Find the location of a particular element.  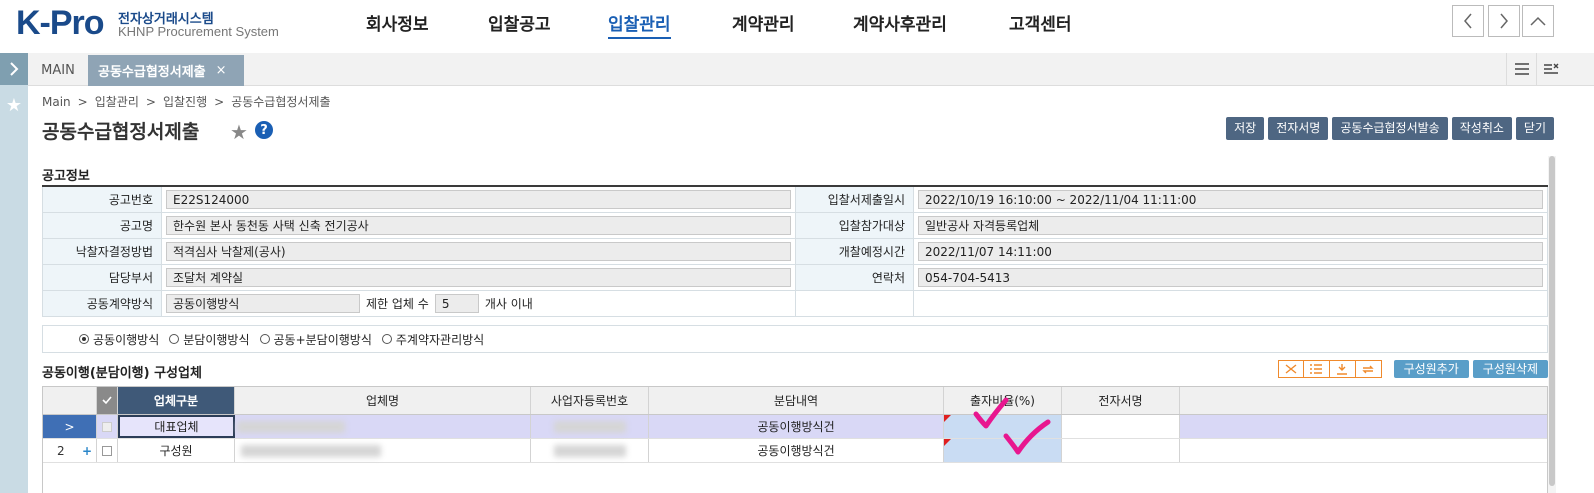

tab-main: MAIN is located at coordinates (58, 70).